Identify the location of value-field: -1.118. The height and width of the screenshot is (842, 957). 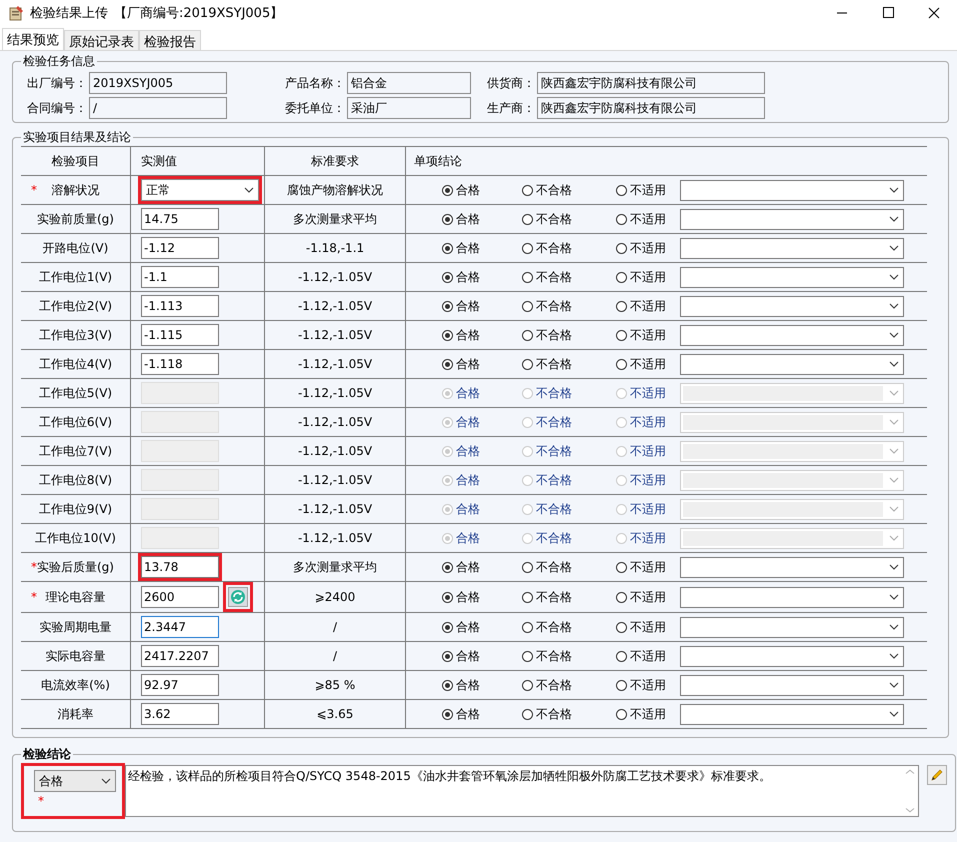
(180, 364).